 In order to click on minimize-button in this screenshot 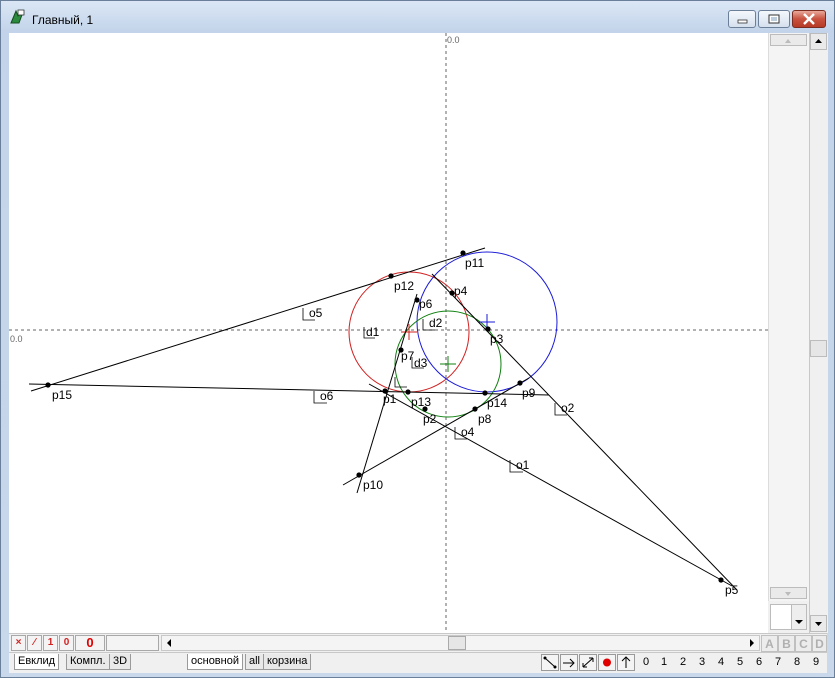, I will do `click(742, 19)`.